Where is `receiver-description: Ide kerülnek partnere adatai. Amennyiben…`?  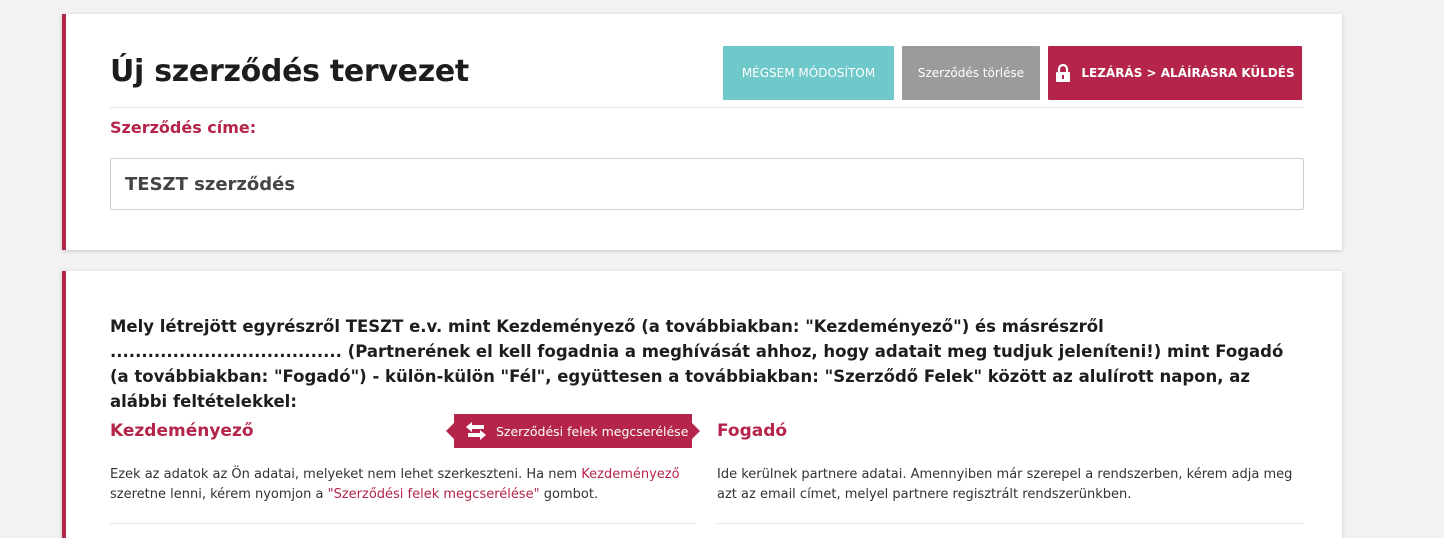 receiver-description: Ide kerülnek partnere adatai. Amennyiben… is located at coordinates (1005, 484).